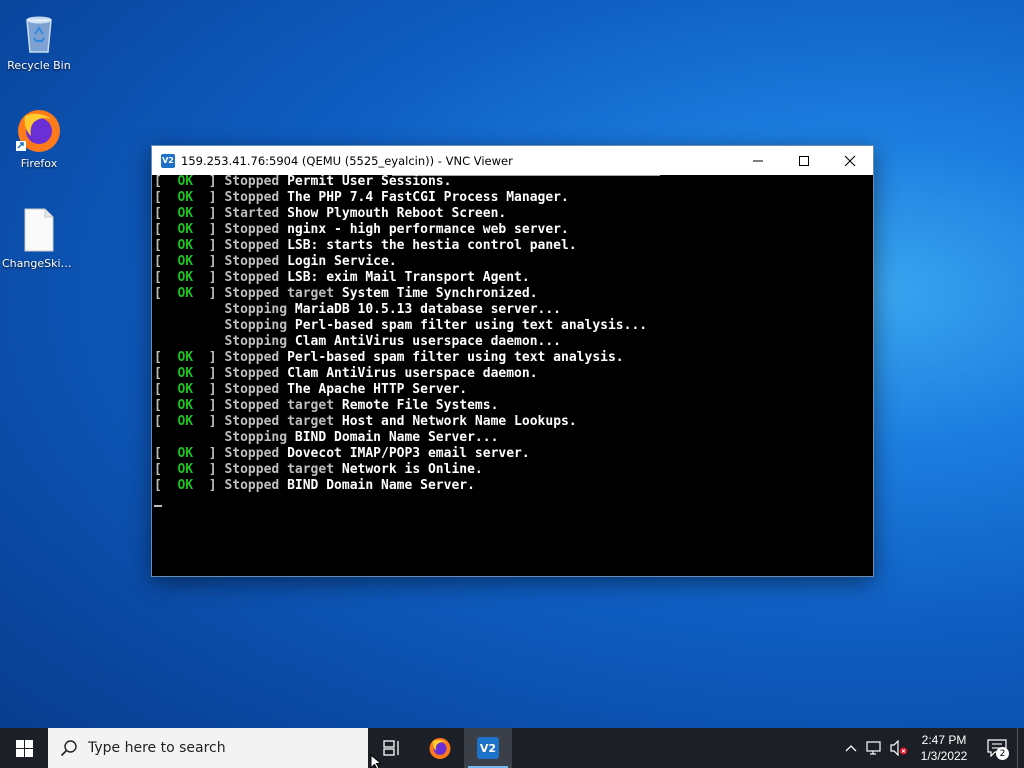  Describe the element at coordinates (68, 748) in the screenshot. I see `search-icon` at that location.